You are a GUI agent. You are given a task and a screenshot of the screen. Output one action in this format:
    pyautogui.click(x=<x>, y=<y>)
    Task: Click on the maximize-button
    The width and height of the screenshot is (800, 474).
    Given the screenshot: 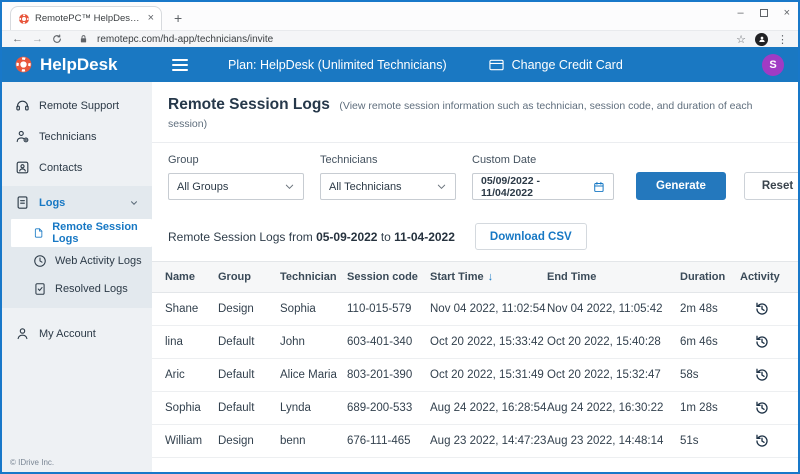 What is the action you would take?
    pyautogui.click(x=763, y=13)
    